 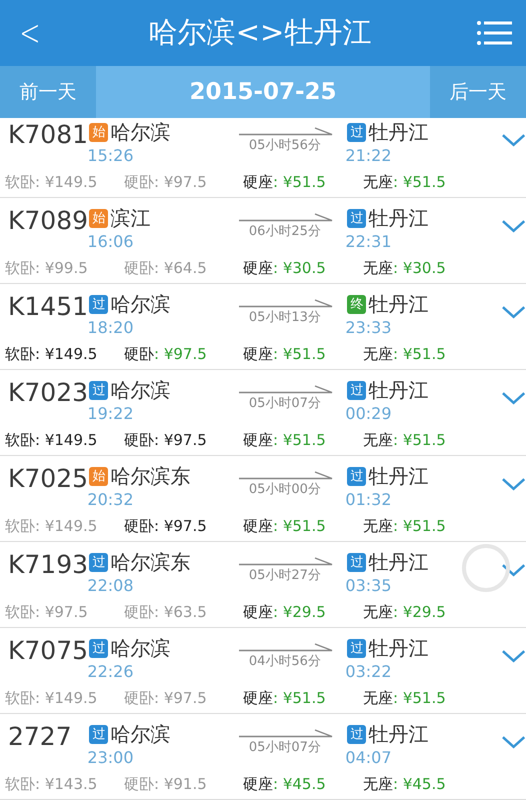 I want to click on travel-duration: 06小时25分, so click(x=284, y=231).